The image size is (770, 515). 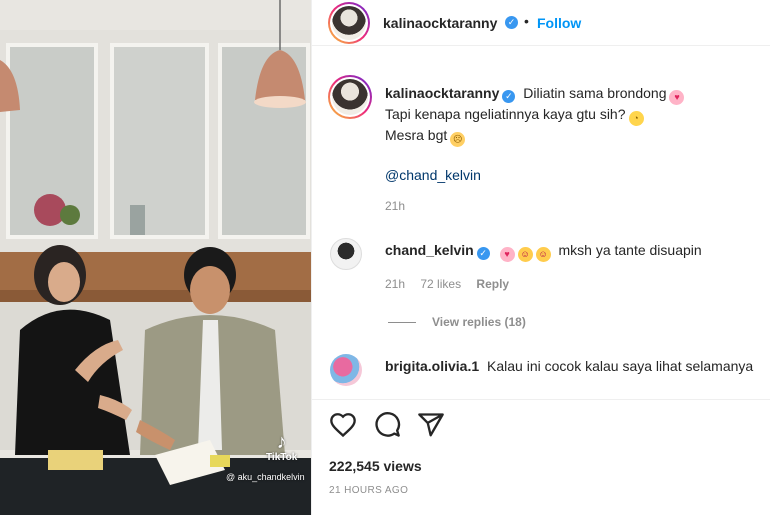 I want to click on commenter-username: brigita.olivia.1, so click(x=432, y=366).